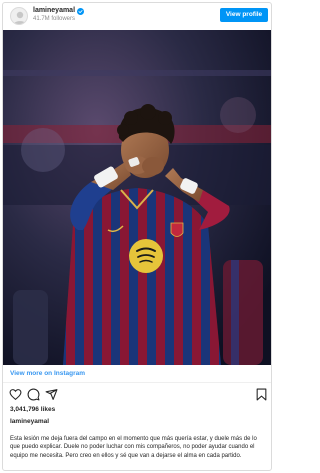 This screenshot has width=320, height=473. Describe the element at coordinates (244, 15) in the screenshot. I see `view-profile-button: View profile` at that location.